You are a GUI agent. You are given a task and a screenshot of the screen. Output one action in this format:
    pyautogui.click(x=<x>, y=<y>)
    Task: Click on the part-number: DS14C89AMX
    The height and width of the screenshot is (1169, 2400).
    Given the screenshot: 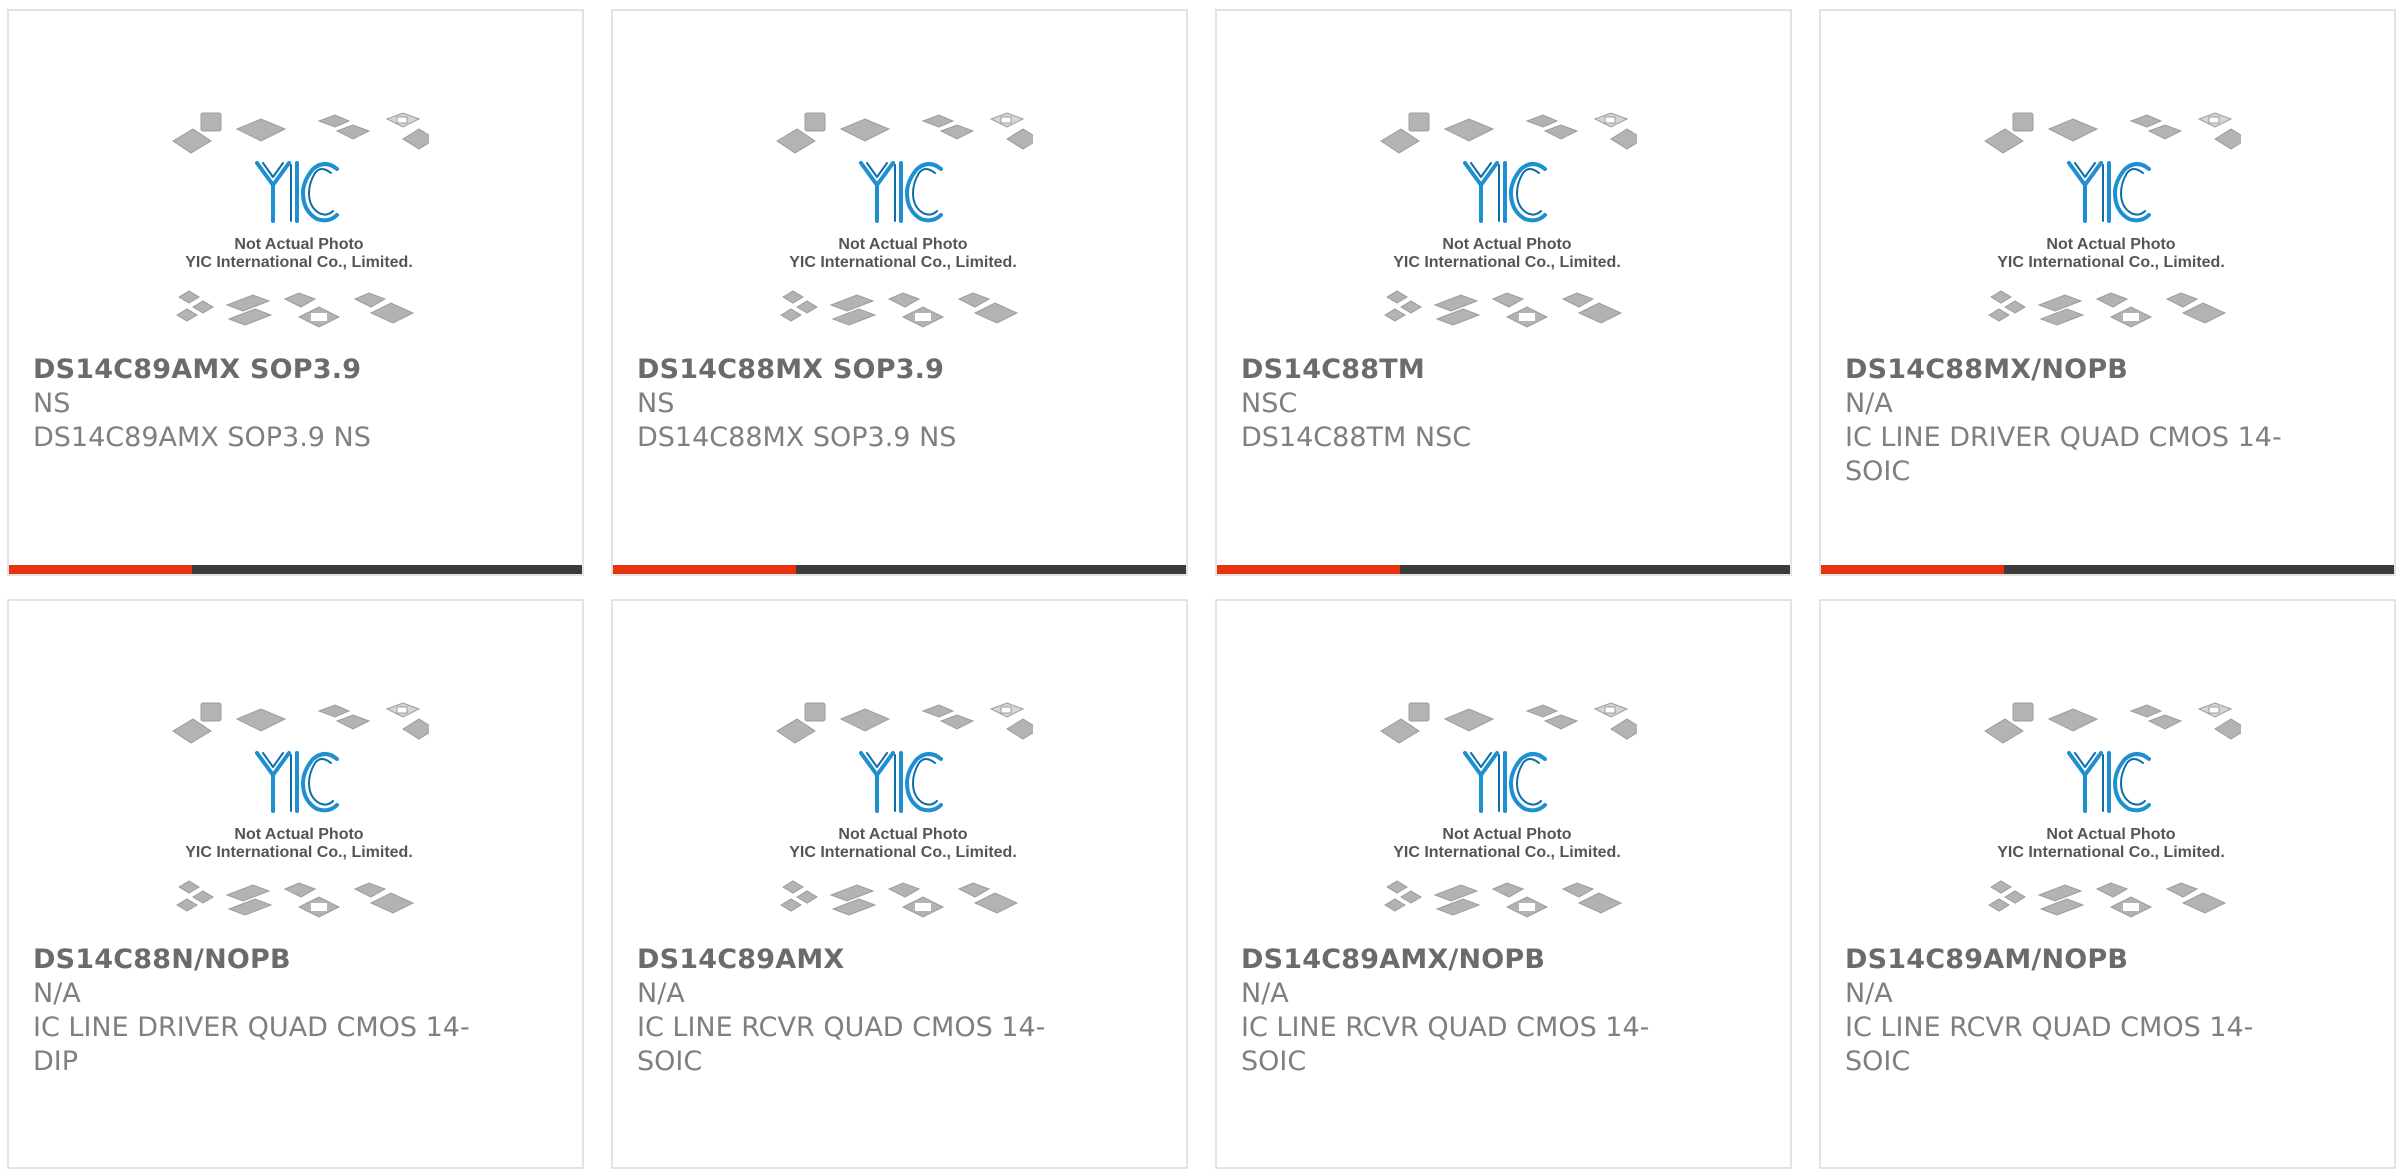 What is the action you would take?
    pyautogui.click(x=887, y=960)
    